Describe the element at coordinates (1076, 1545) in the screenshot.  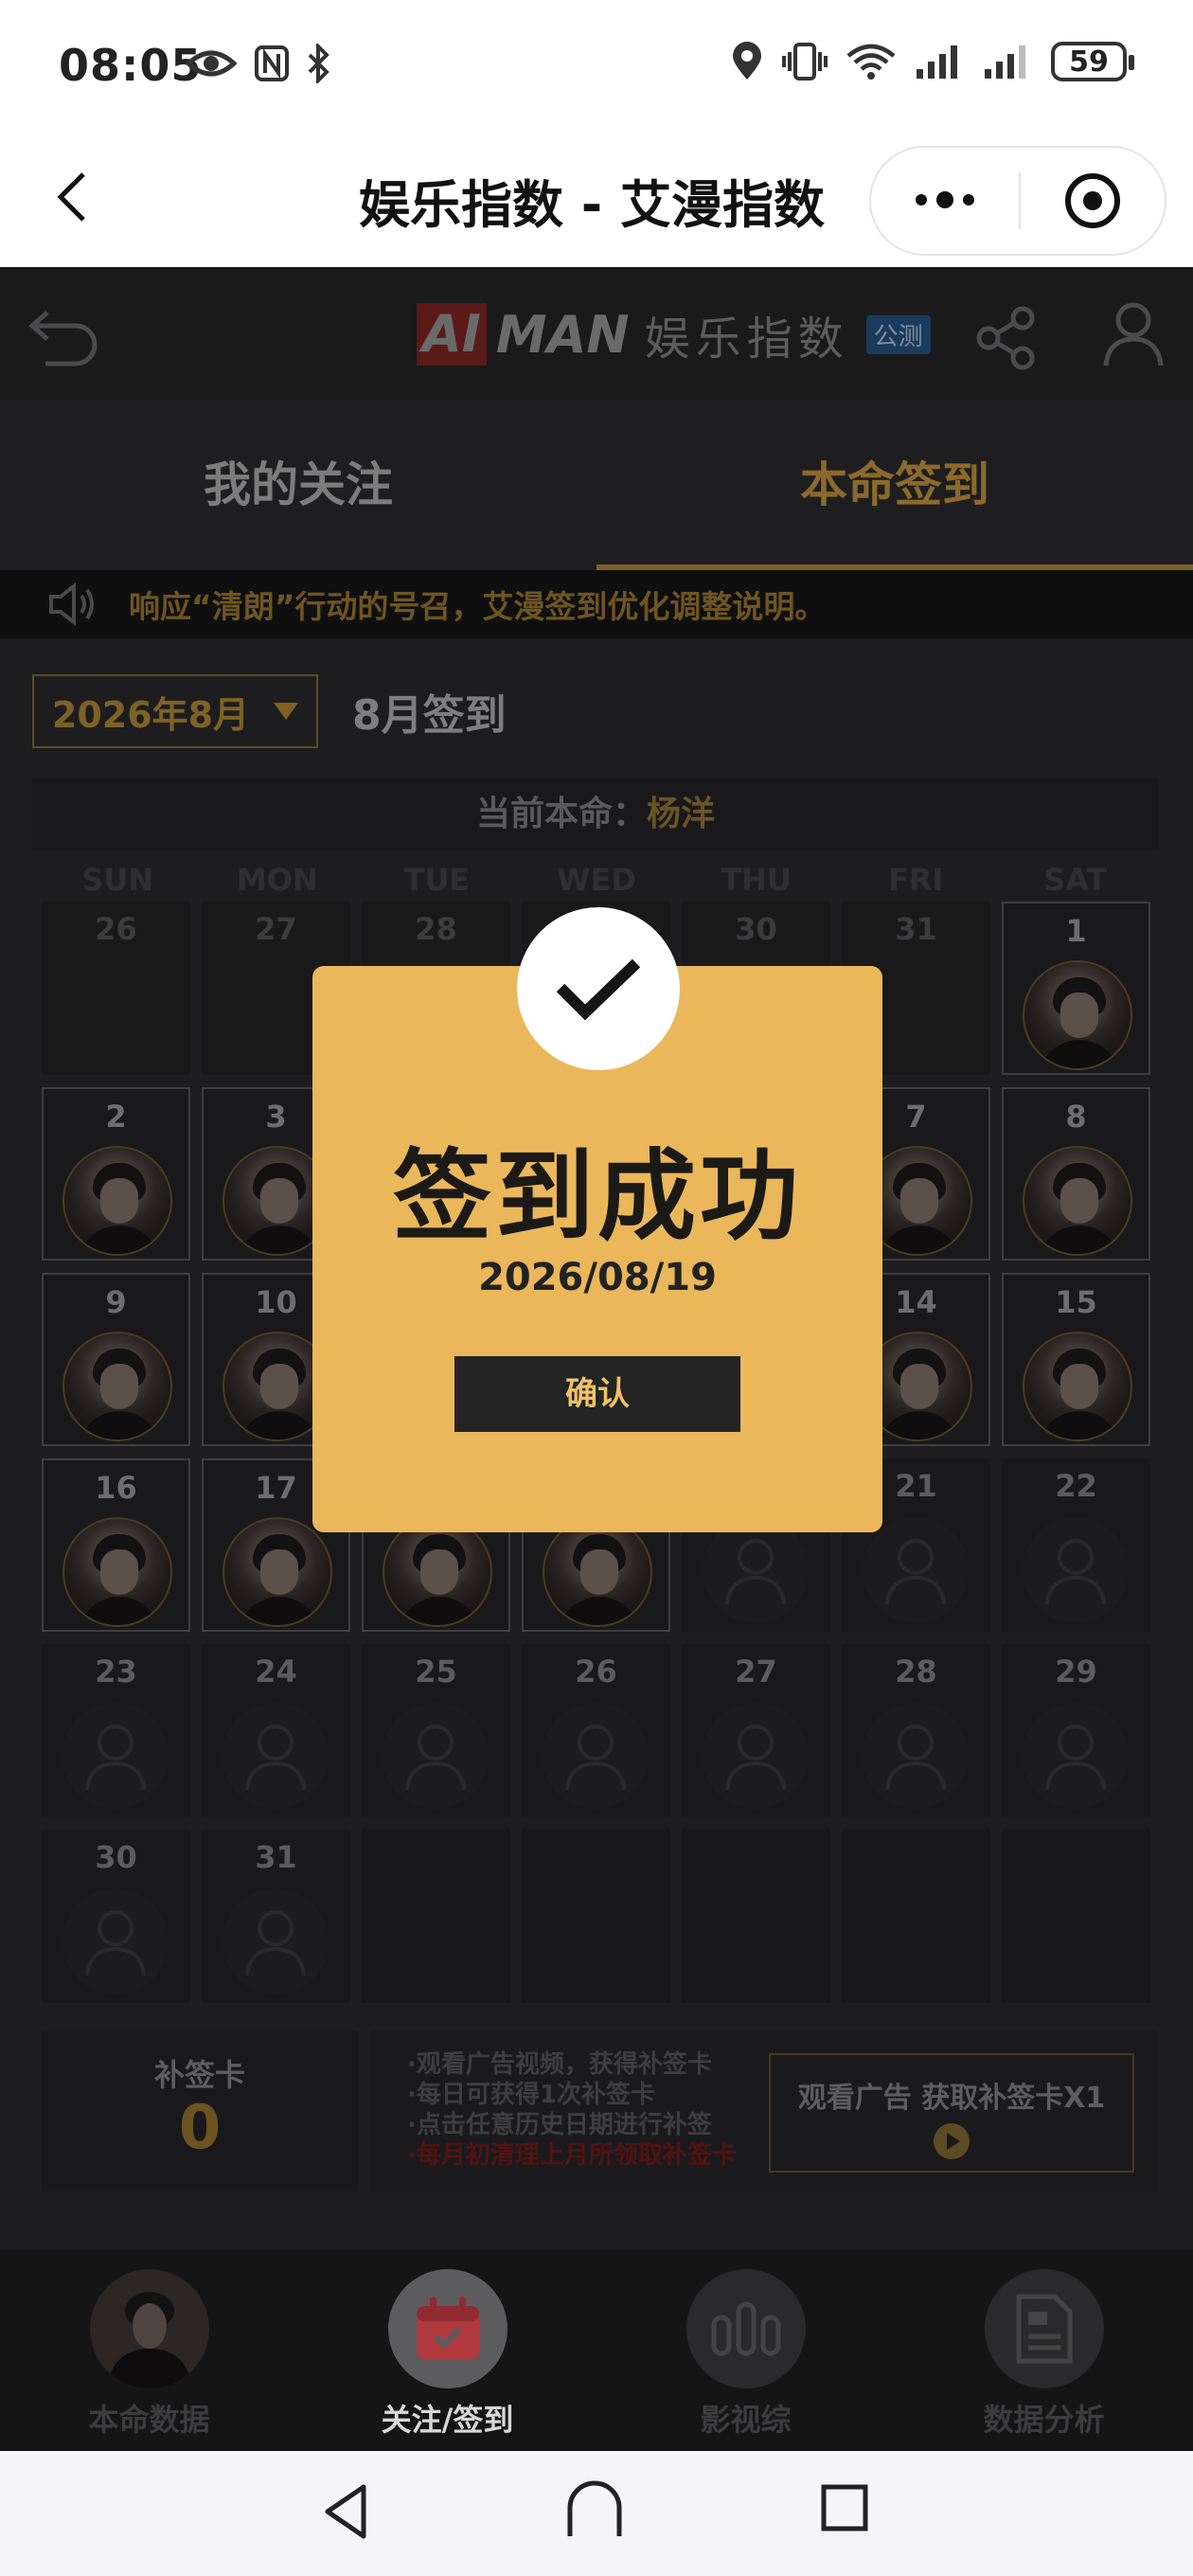
I see `day-cell: 22` at that location.